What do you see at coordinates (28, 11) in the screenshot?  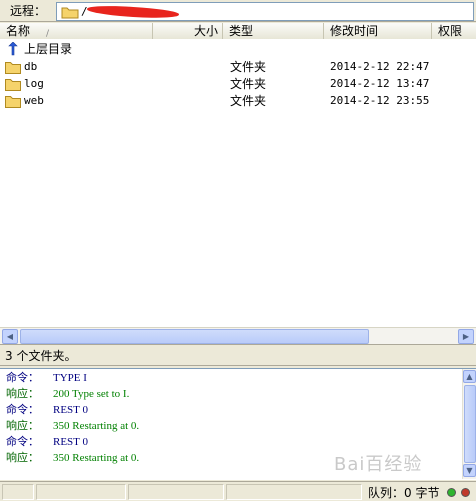 I see `remote-label: 远程：` at bounding box center [28, 11].